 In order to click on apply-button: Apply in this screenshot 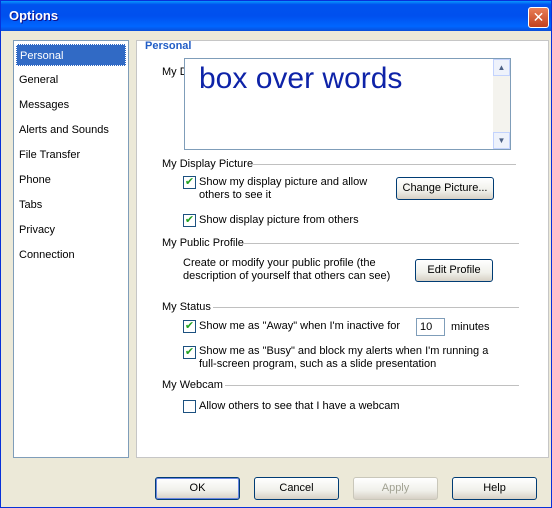, I will do `click(395, 488)`.